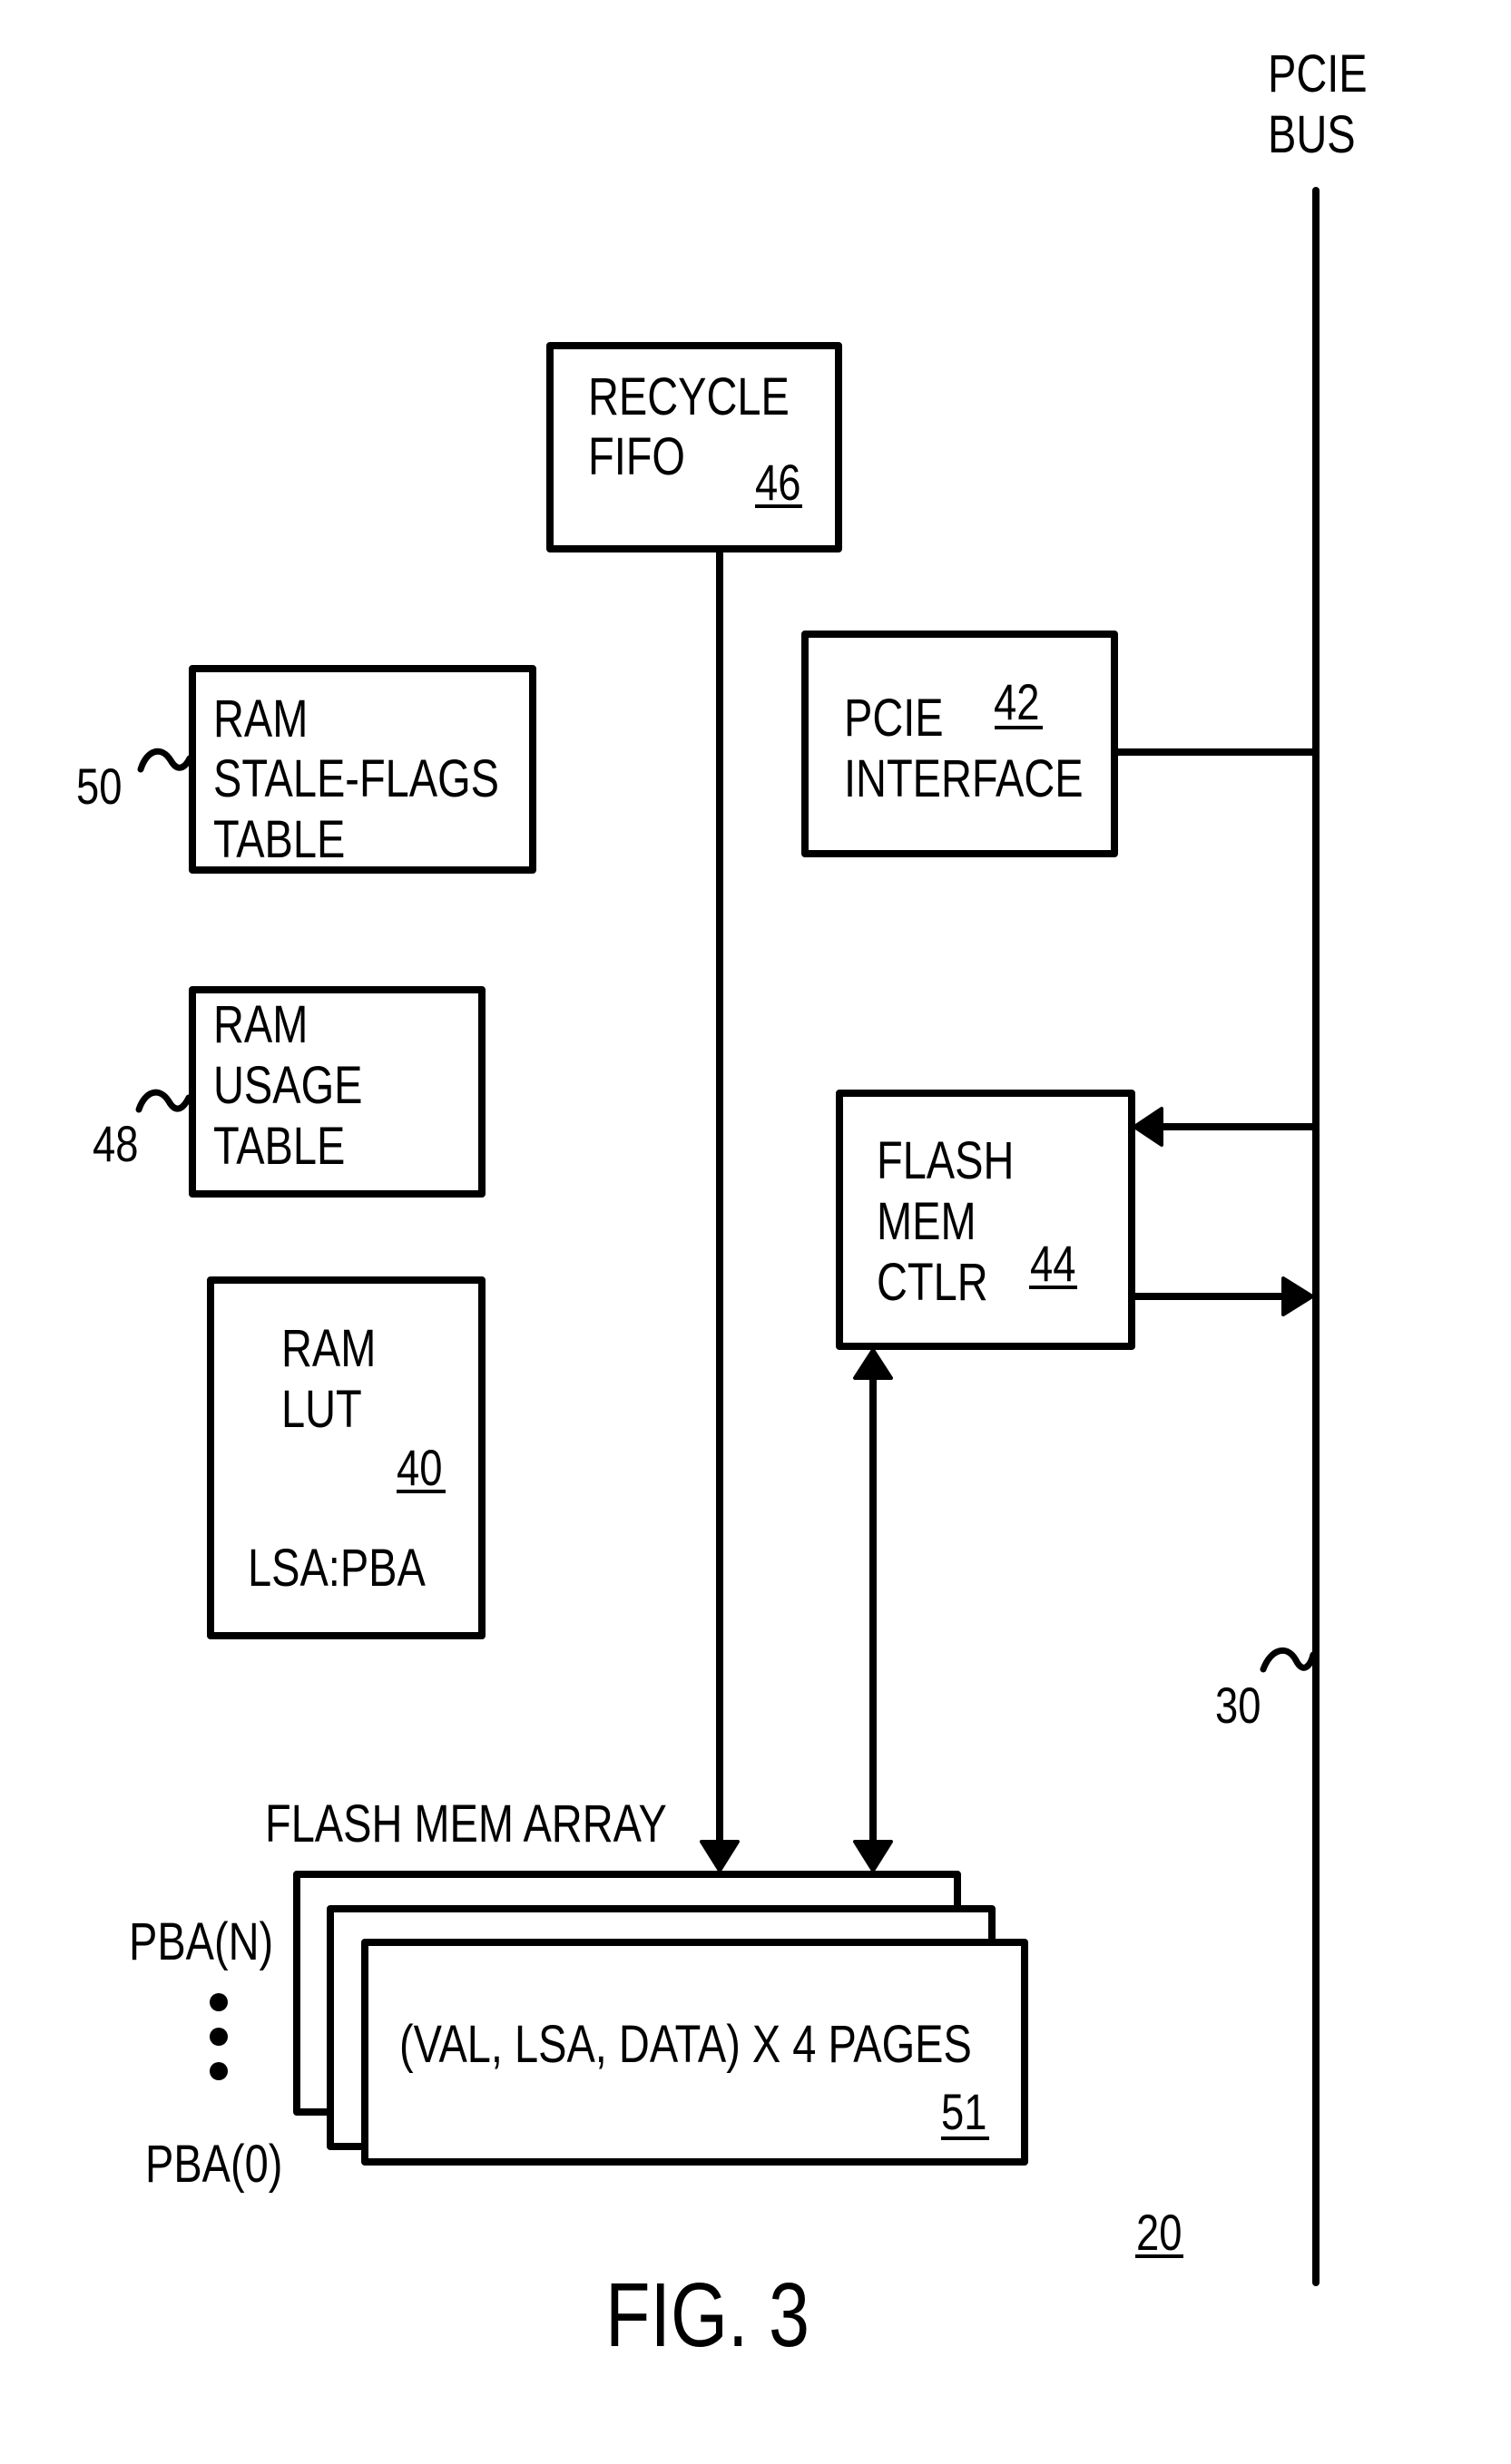 Image resolution: width=1511 pixels, height=2464 pixels. What do you see at coordinates (163, 1101) in the screenshot?
I see `usage-table-ref-leader-squiggle` at bounding box center [163, 1101].